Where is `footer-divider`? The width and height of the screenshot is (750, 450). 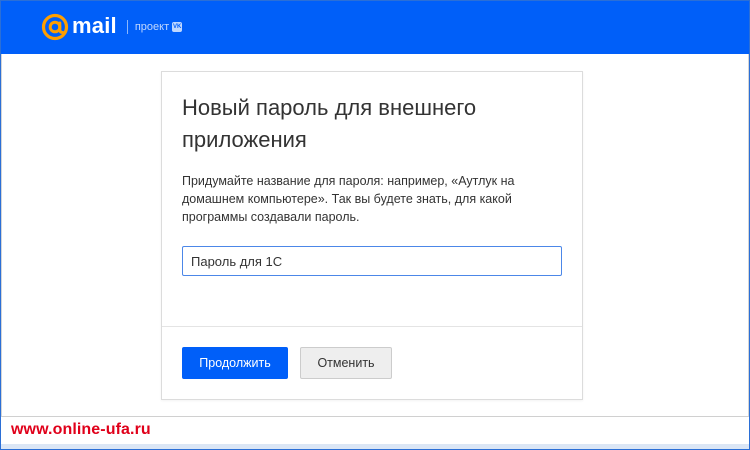
footer-divider is located at coordinates (375, 416).